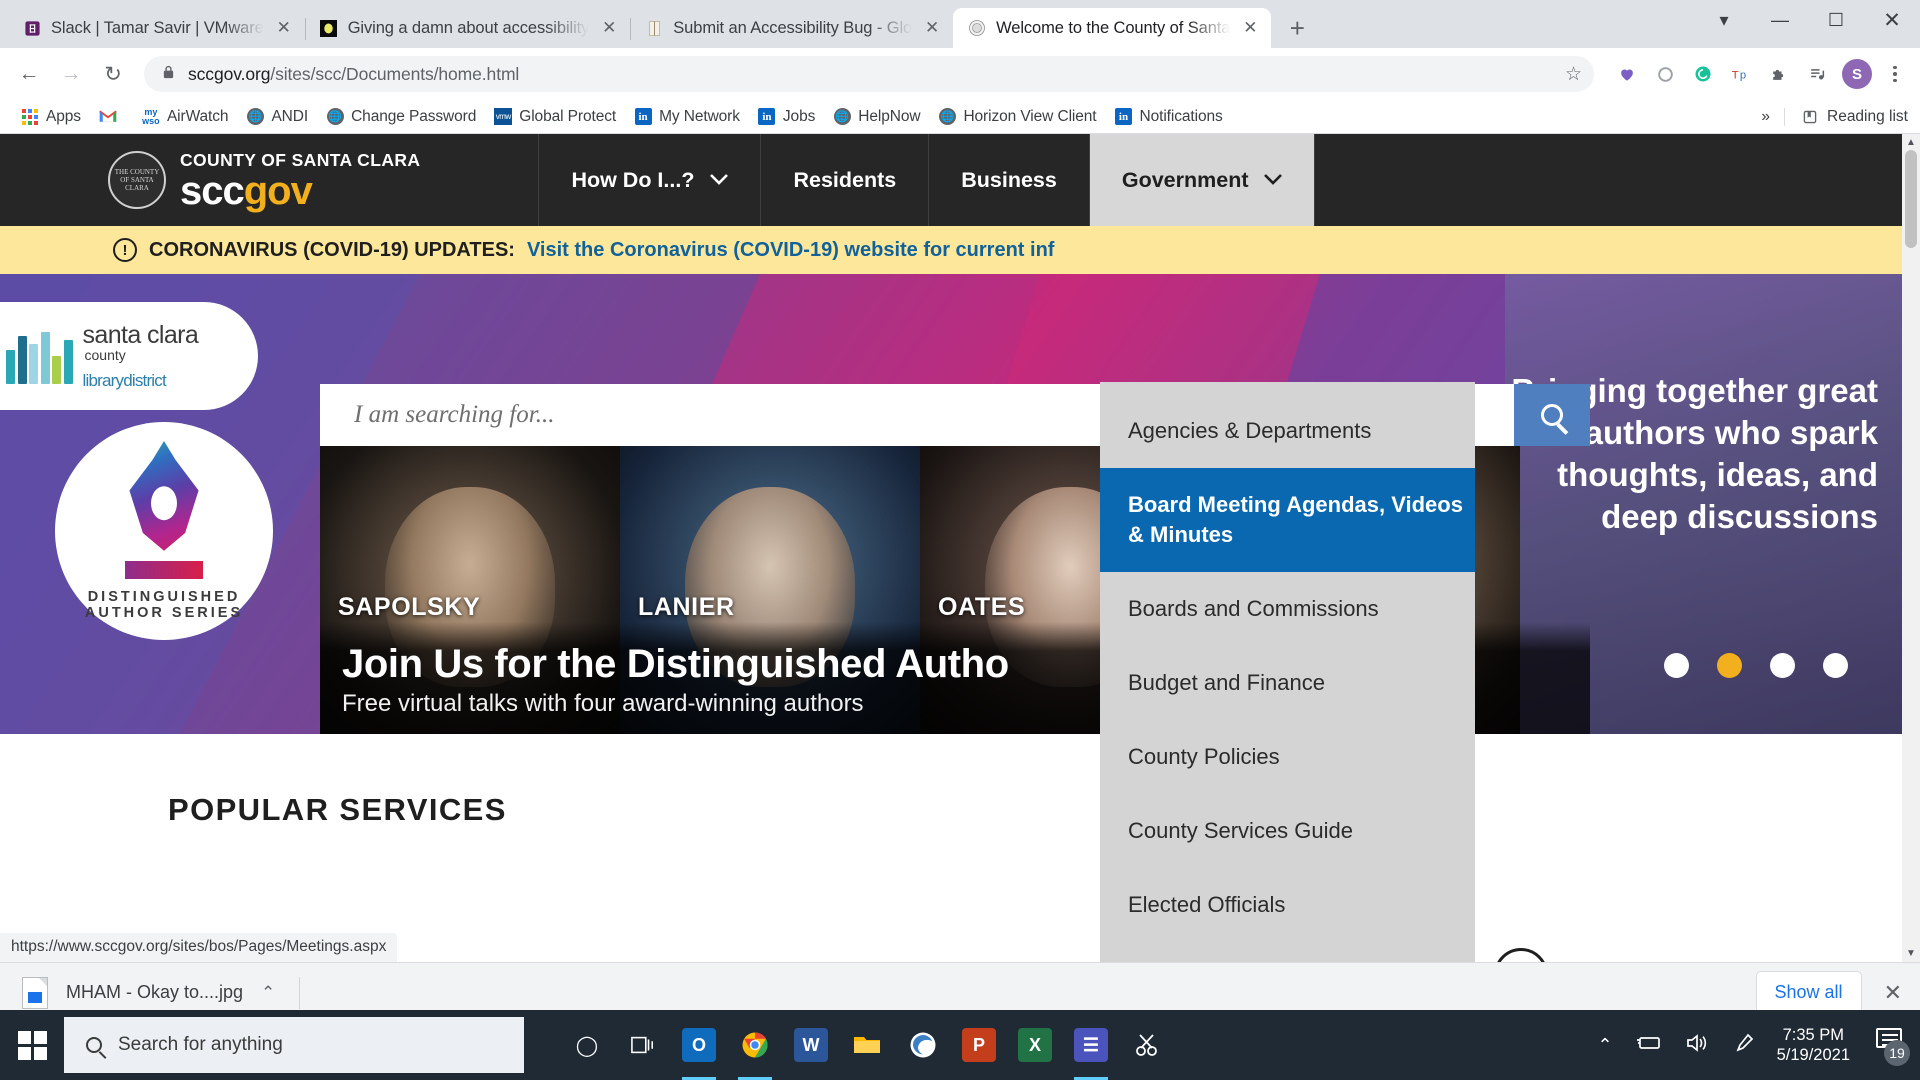  Describe the element at coordinates (156, 28) in the screenshot. I see `browser-tab: Slack | Tamar Savir | VMware ✕` at that location.